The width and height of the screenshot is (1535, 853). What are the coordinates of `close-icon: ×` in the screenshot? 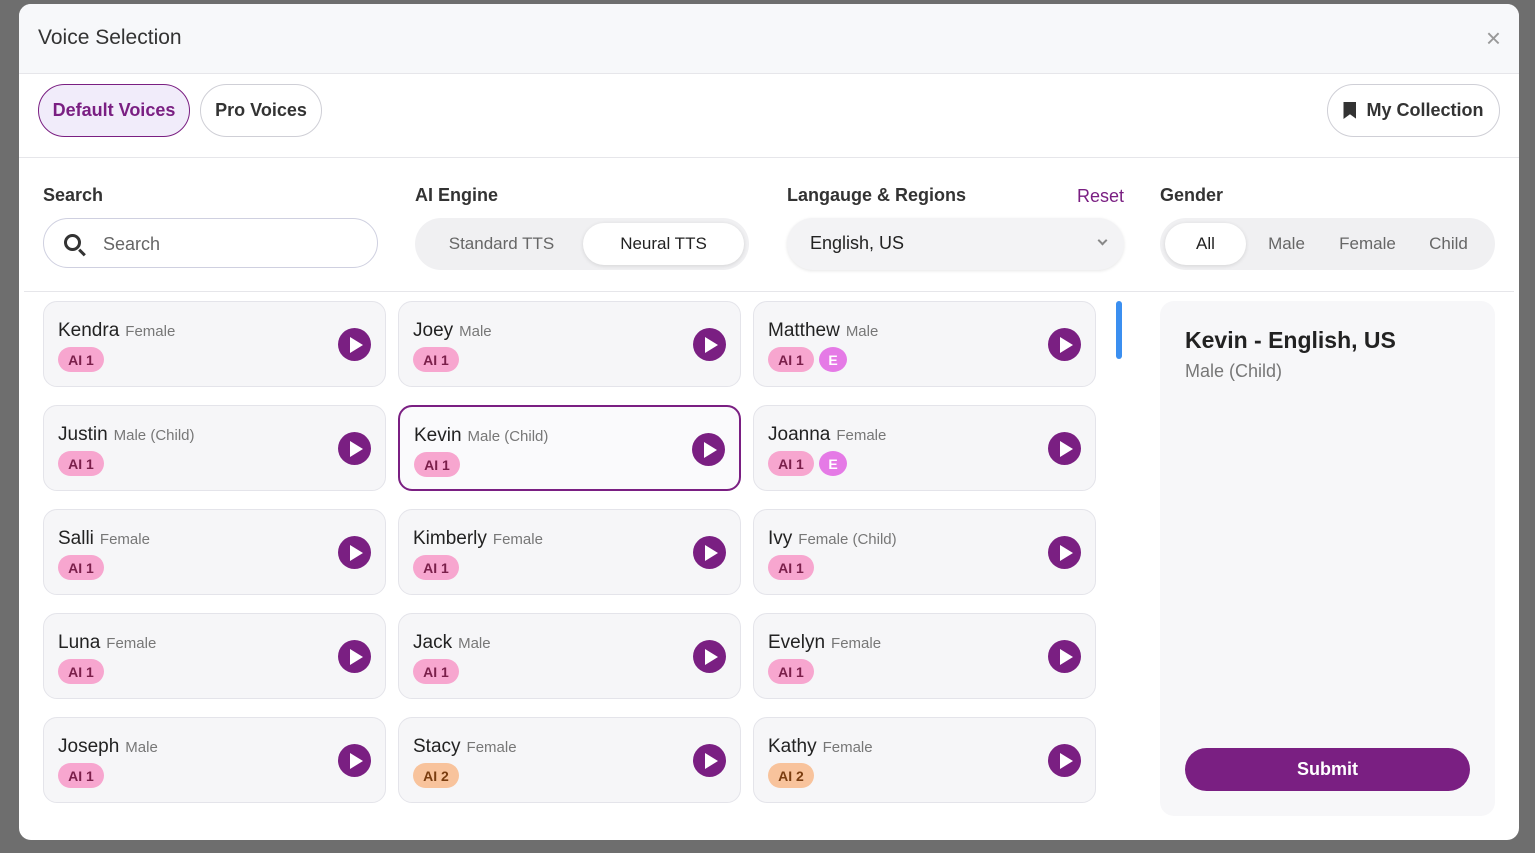 It's located at (1493, 38).